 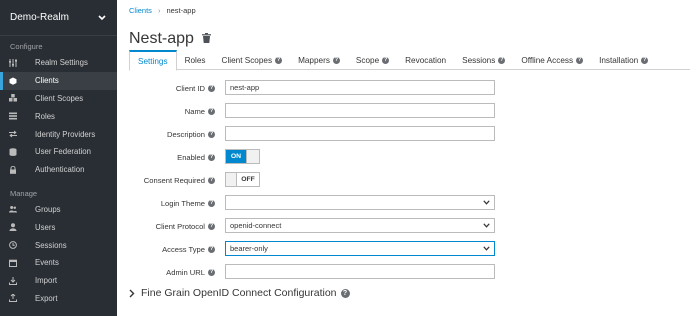 I want to click on tab-label: Roles, so click(x=195, y=60).